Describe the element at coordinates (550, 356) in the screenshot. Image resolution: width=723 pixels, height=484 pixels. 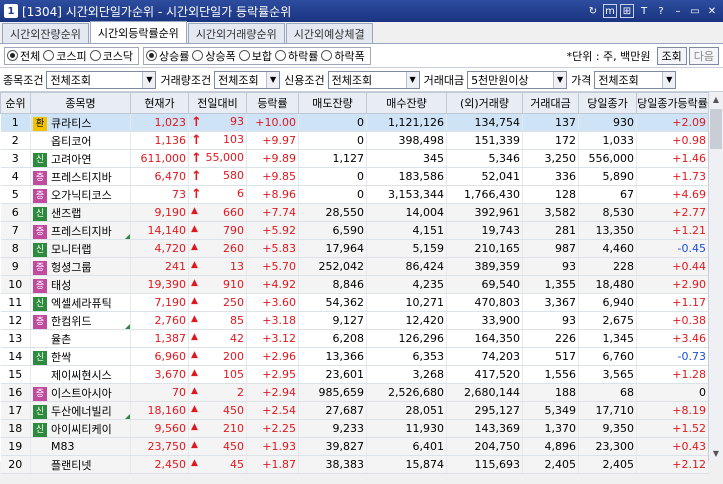
I see `cell-amount: 517` at that location.